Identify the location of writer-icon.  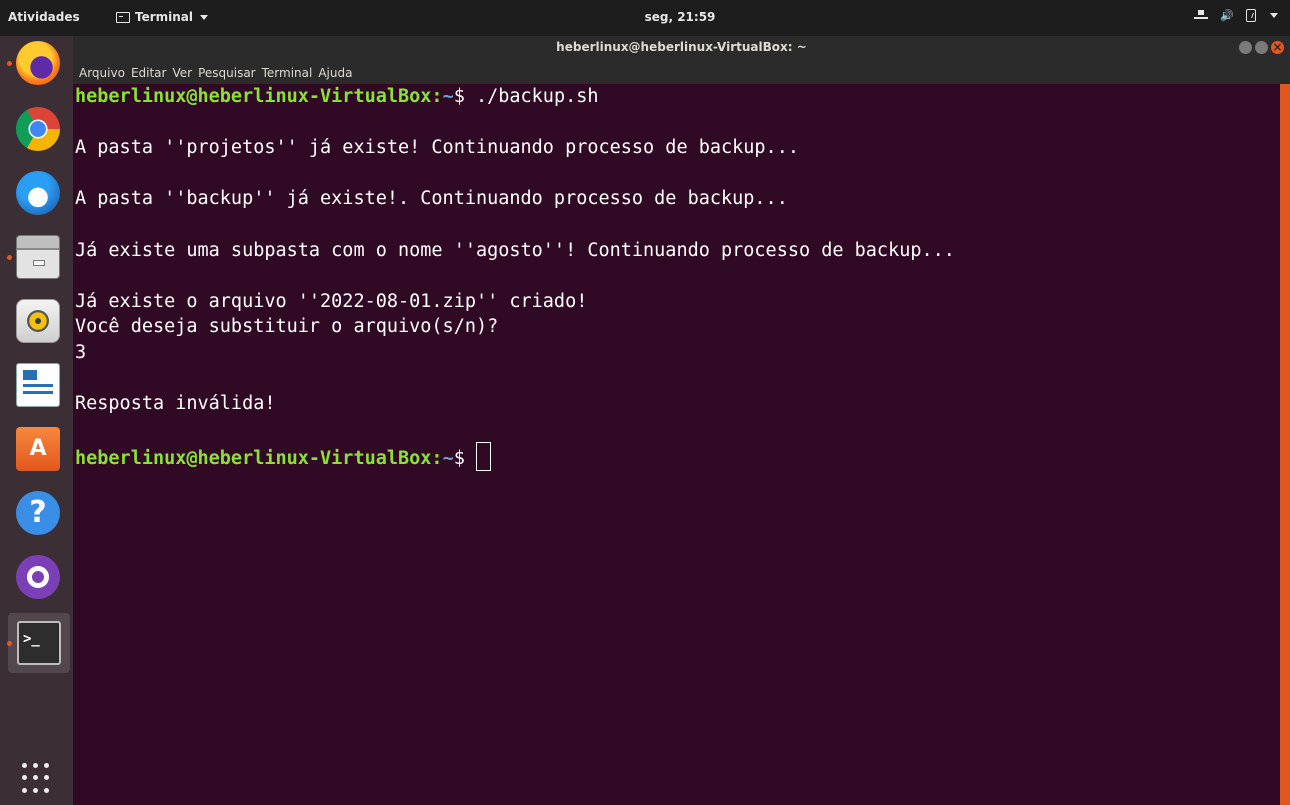
(38, 385).